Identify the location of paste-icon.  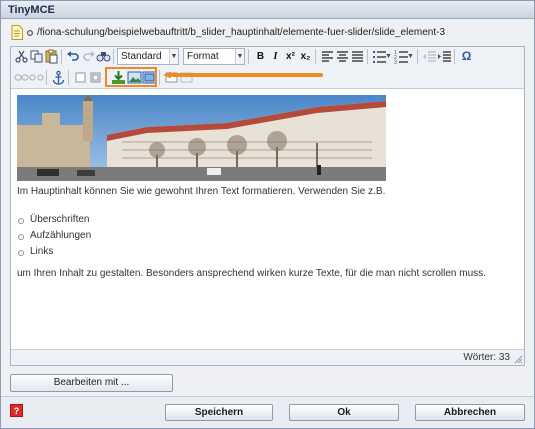
(51, 56).